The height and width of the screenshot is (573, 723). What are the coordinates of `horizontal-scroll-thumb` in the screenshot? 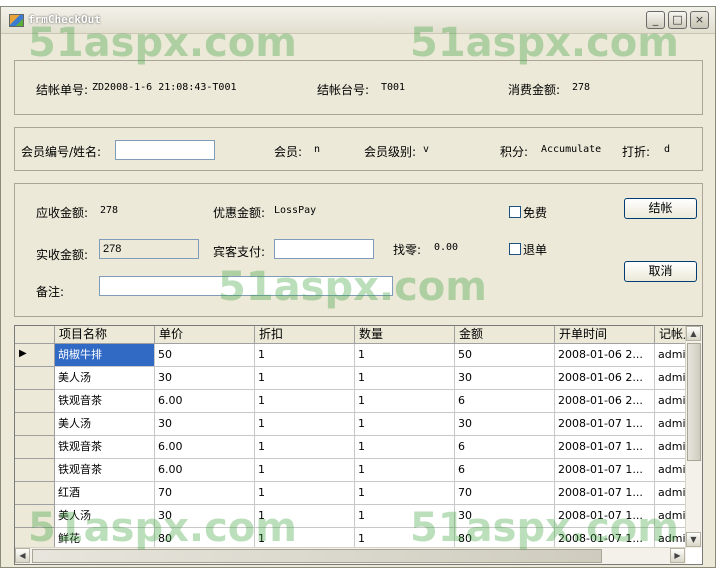 It's located at (317, 556).